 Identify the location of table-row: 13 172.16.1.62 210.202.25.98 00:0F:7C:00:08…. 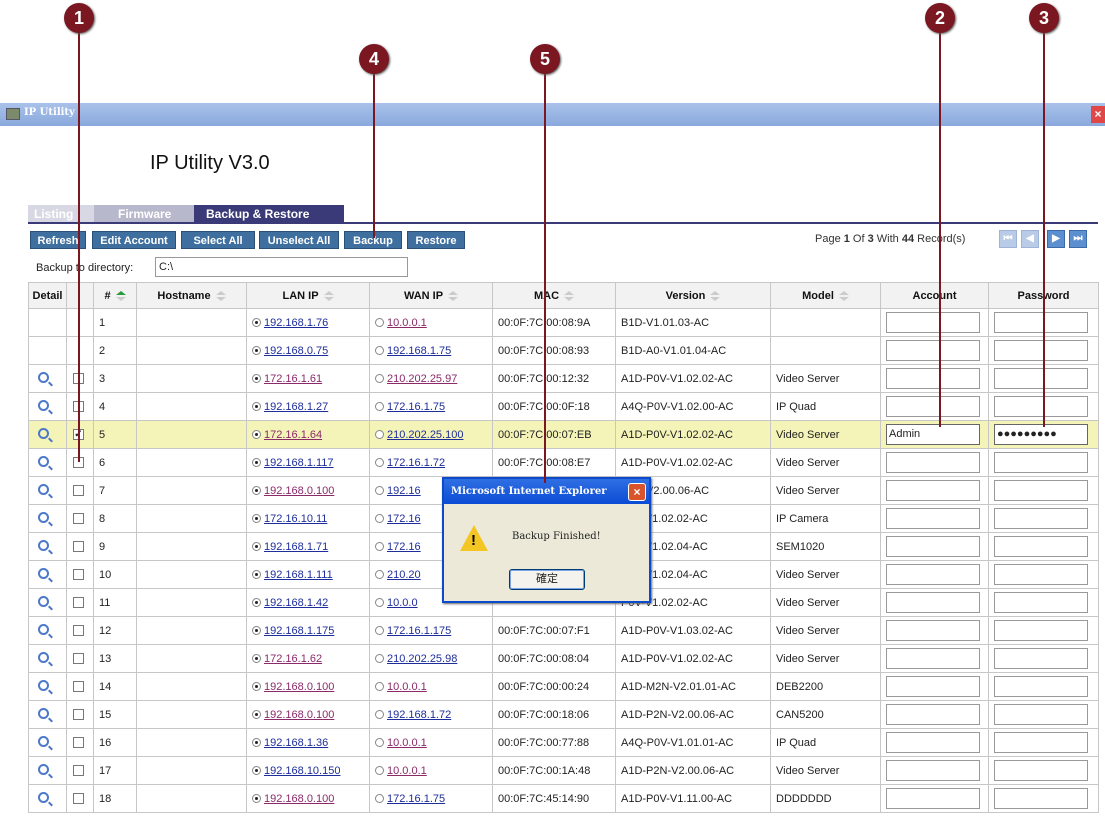
(563, 658).